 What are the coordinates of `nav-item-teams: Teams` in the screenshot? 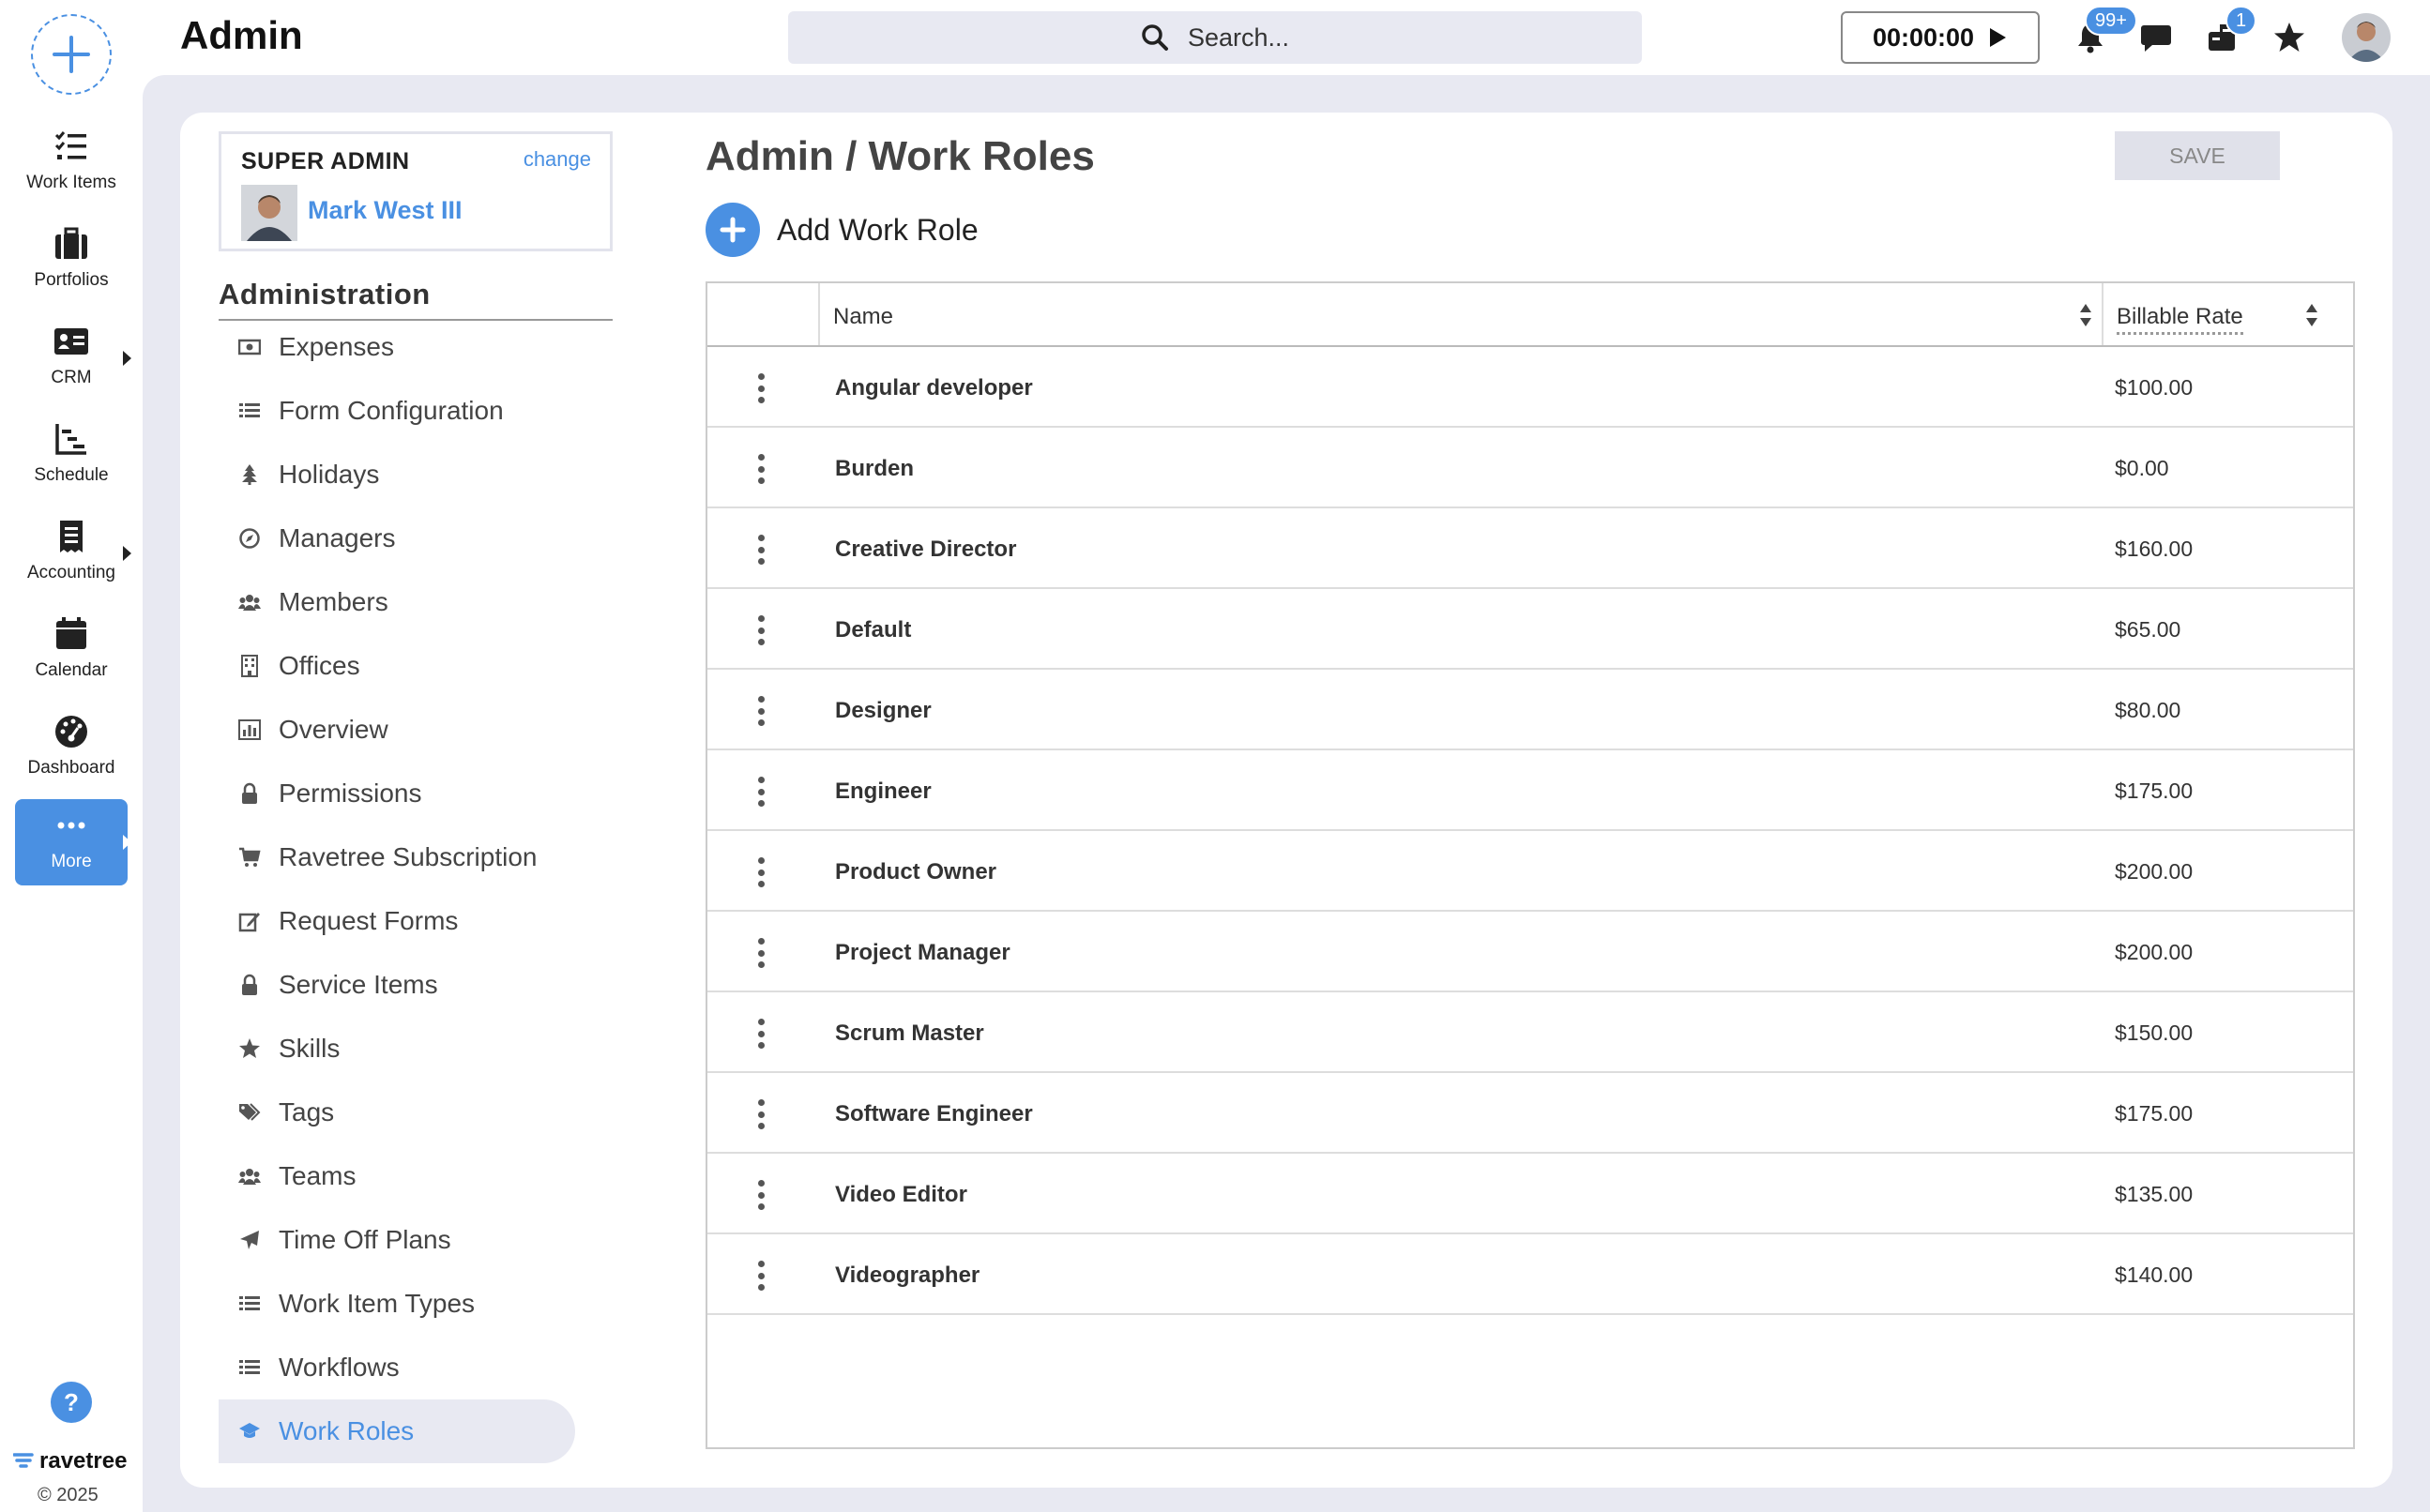 It's located at (397, 1176).